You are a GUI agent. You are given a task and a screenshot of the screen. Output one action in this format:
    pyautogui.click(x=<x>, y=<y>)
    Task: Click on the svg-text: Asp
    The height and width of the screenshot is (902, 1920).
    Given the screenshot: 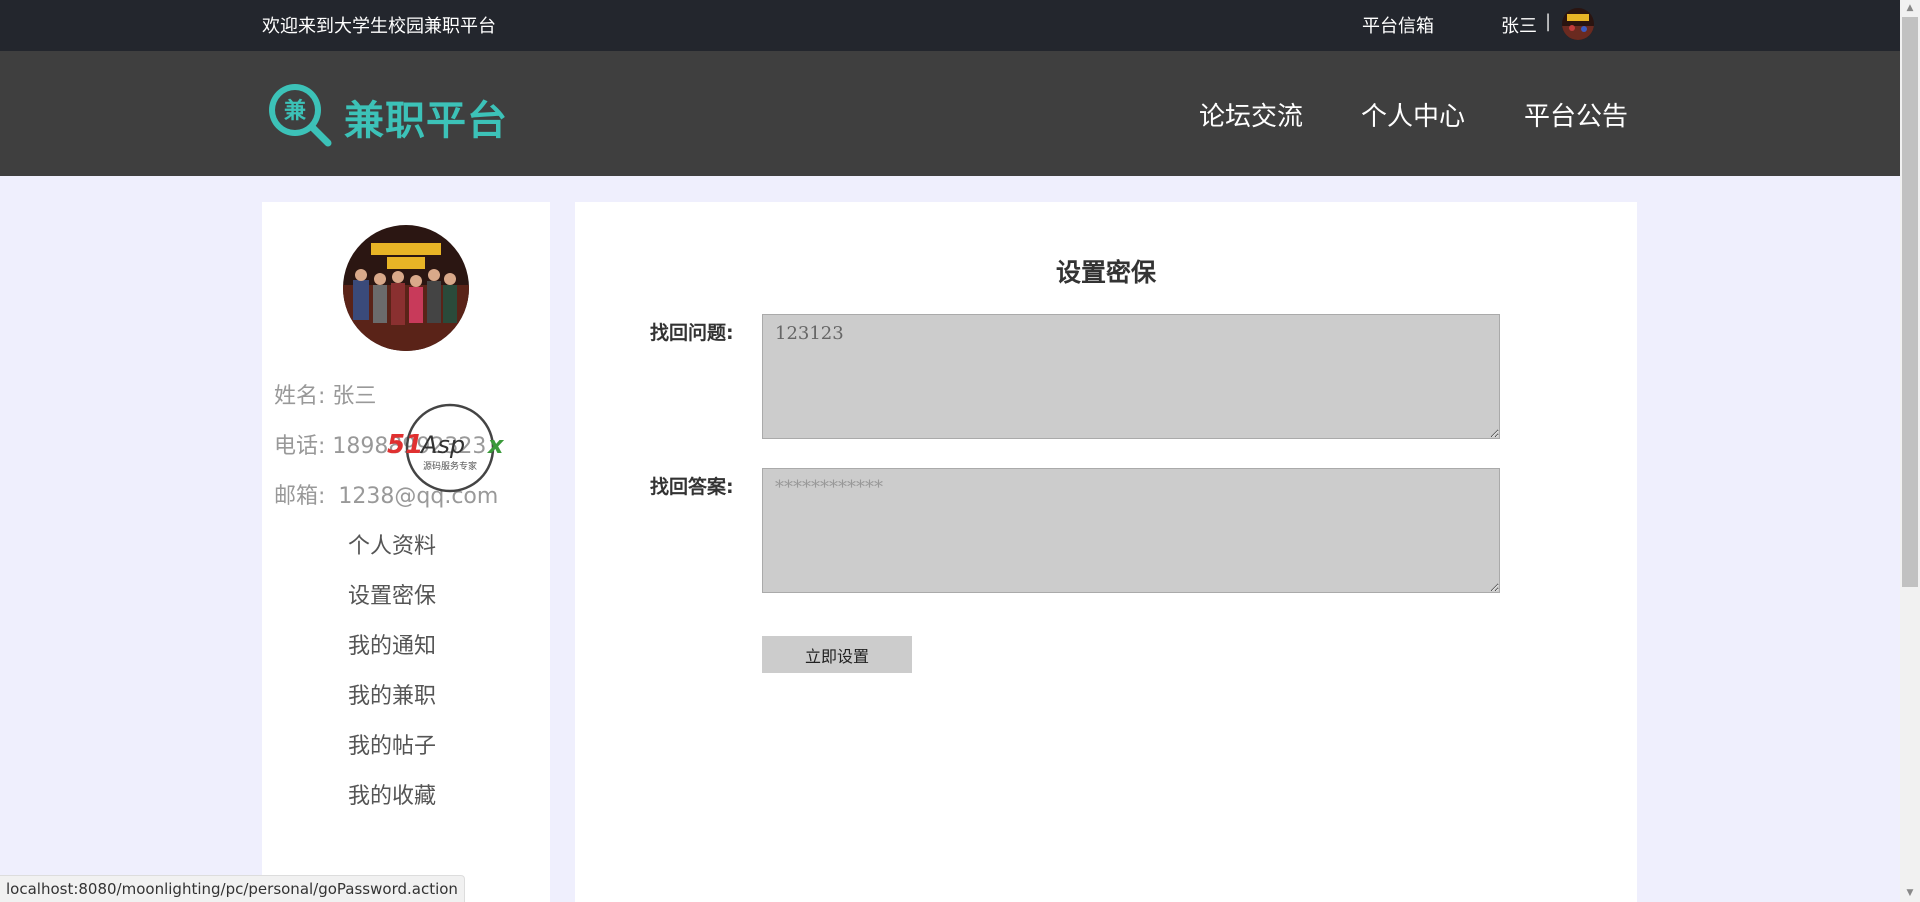 What is the action you would take?
    pyautogui.click(x=442, y=445)
    